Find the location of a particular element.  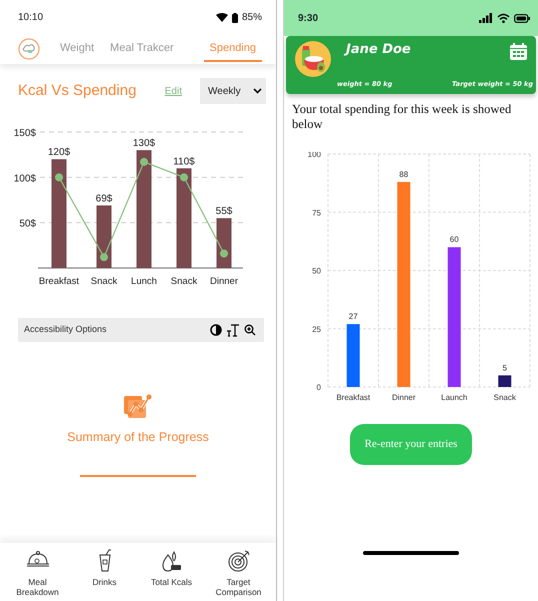

nav-item: Meal Breakdown is located at coordinates (37, 575).